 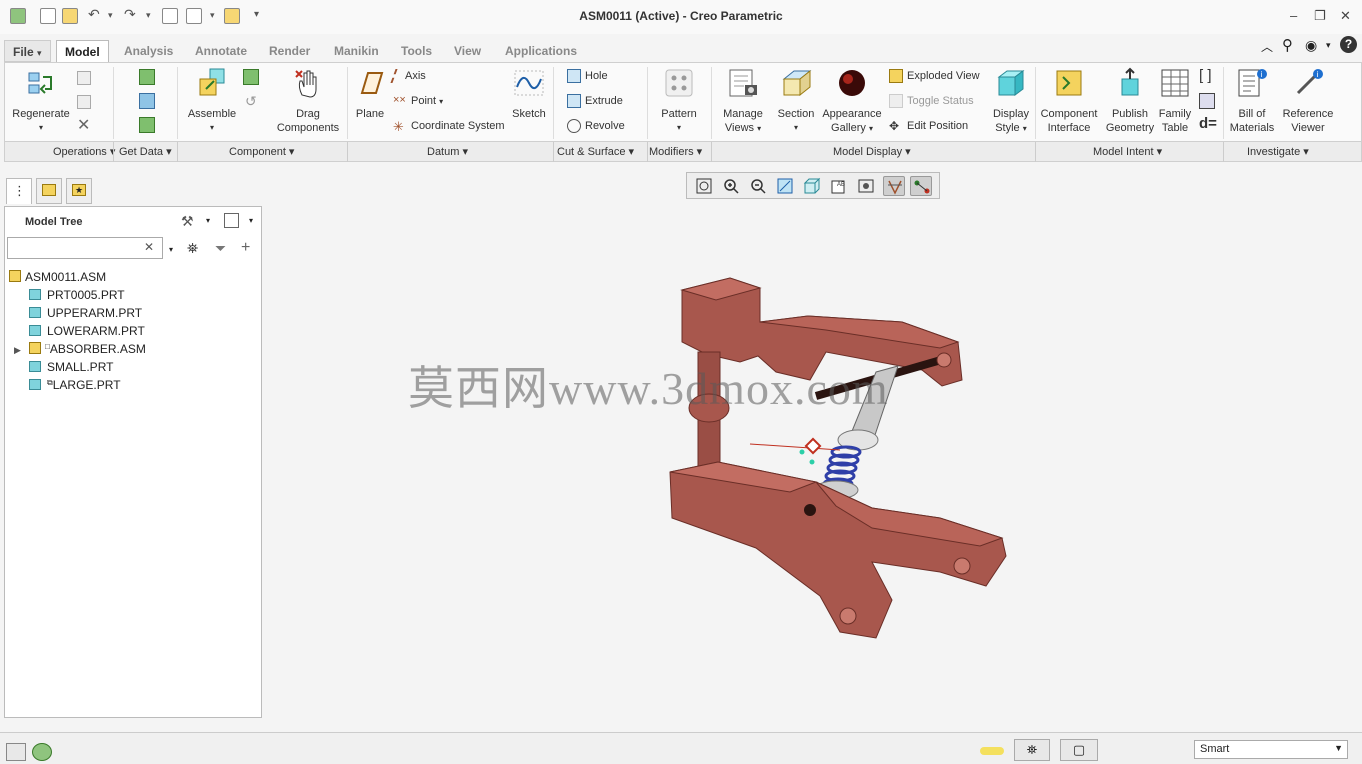 I want to click on switch-dimensions-icon: d=, so click(x=1208, y=123).